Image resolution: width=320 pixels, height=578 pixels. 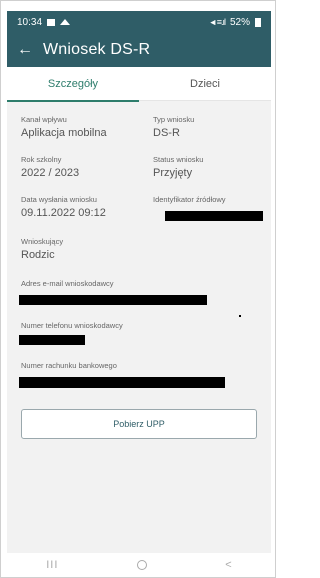 I want to click on id-redacted, so click(x=214, y=216).